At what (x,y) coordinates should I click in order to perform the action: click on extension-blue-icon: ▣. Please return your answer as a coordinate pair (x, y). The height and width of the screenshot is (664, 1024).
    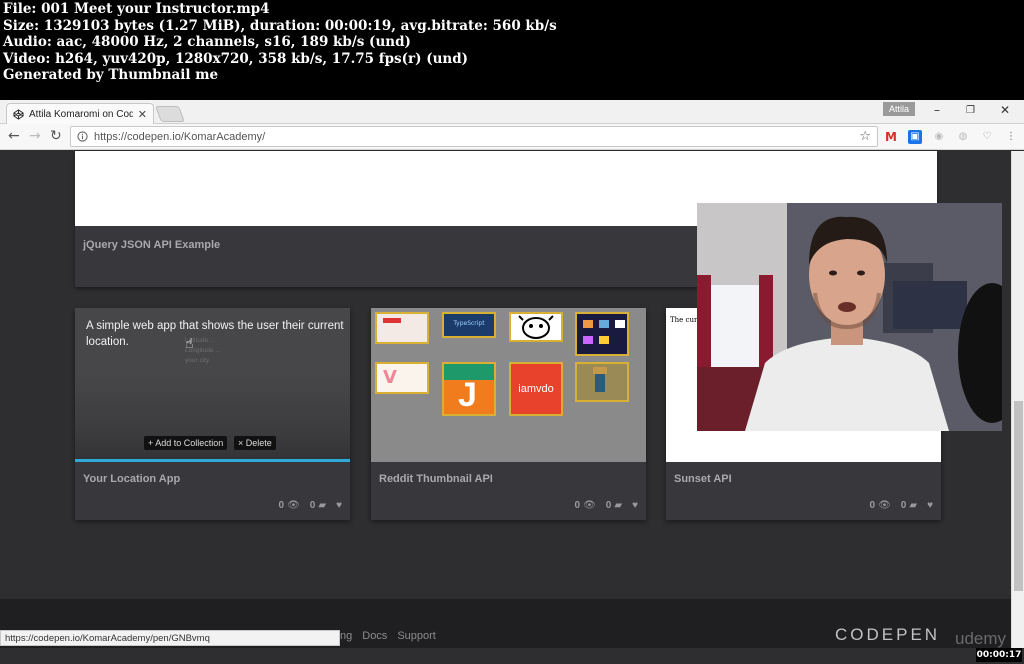
    Looking at the image, I should click on (915, 137).